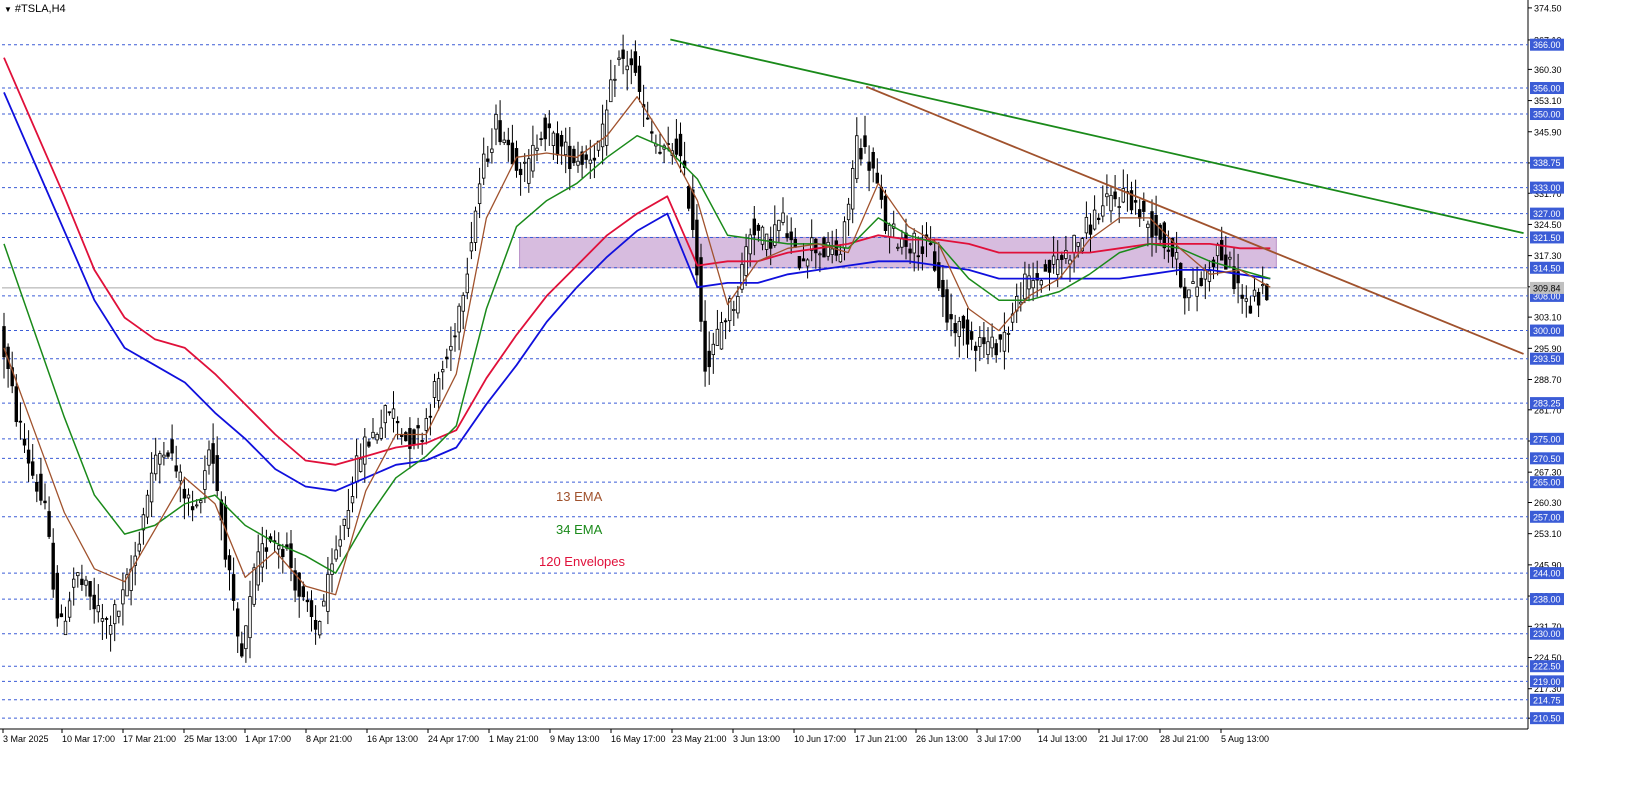  What do you see at coordinates (1547, 483) in the screenshot?
I see `level-label: 265.00` at bounding box center [1547, 483].